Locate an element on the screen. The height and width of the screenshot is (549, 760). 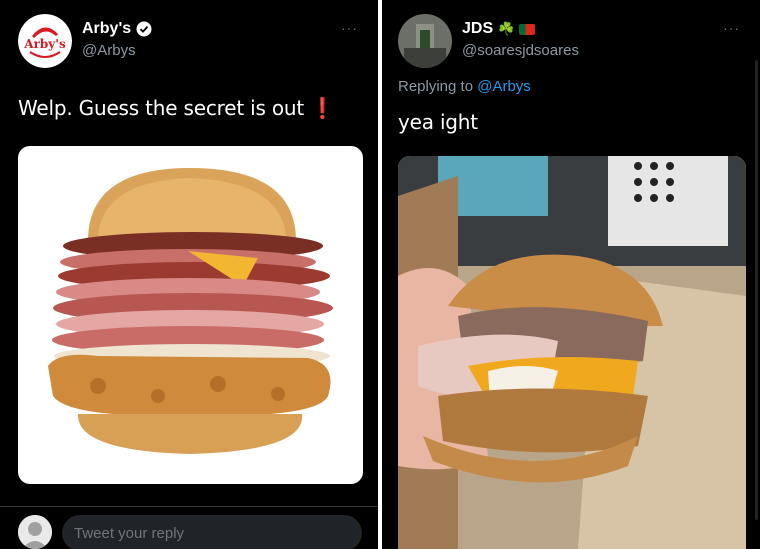
user-avatar-icon is located at coordinates (35, 532).